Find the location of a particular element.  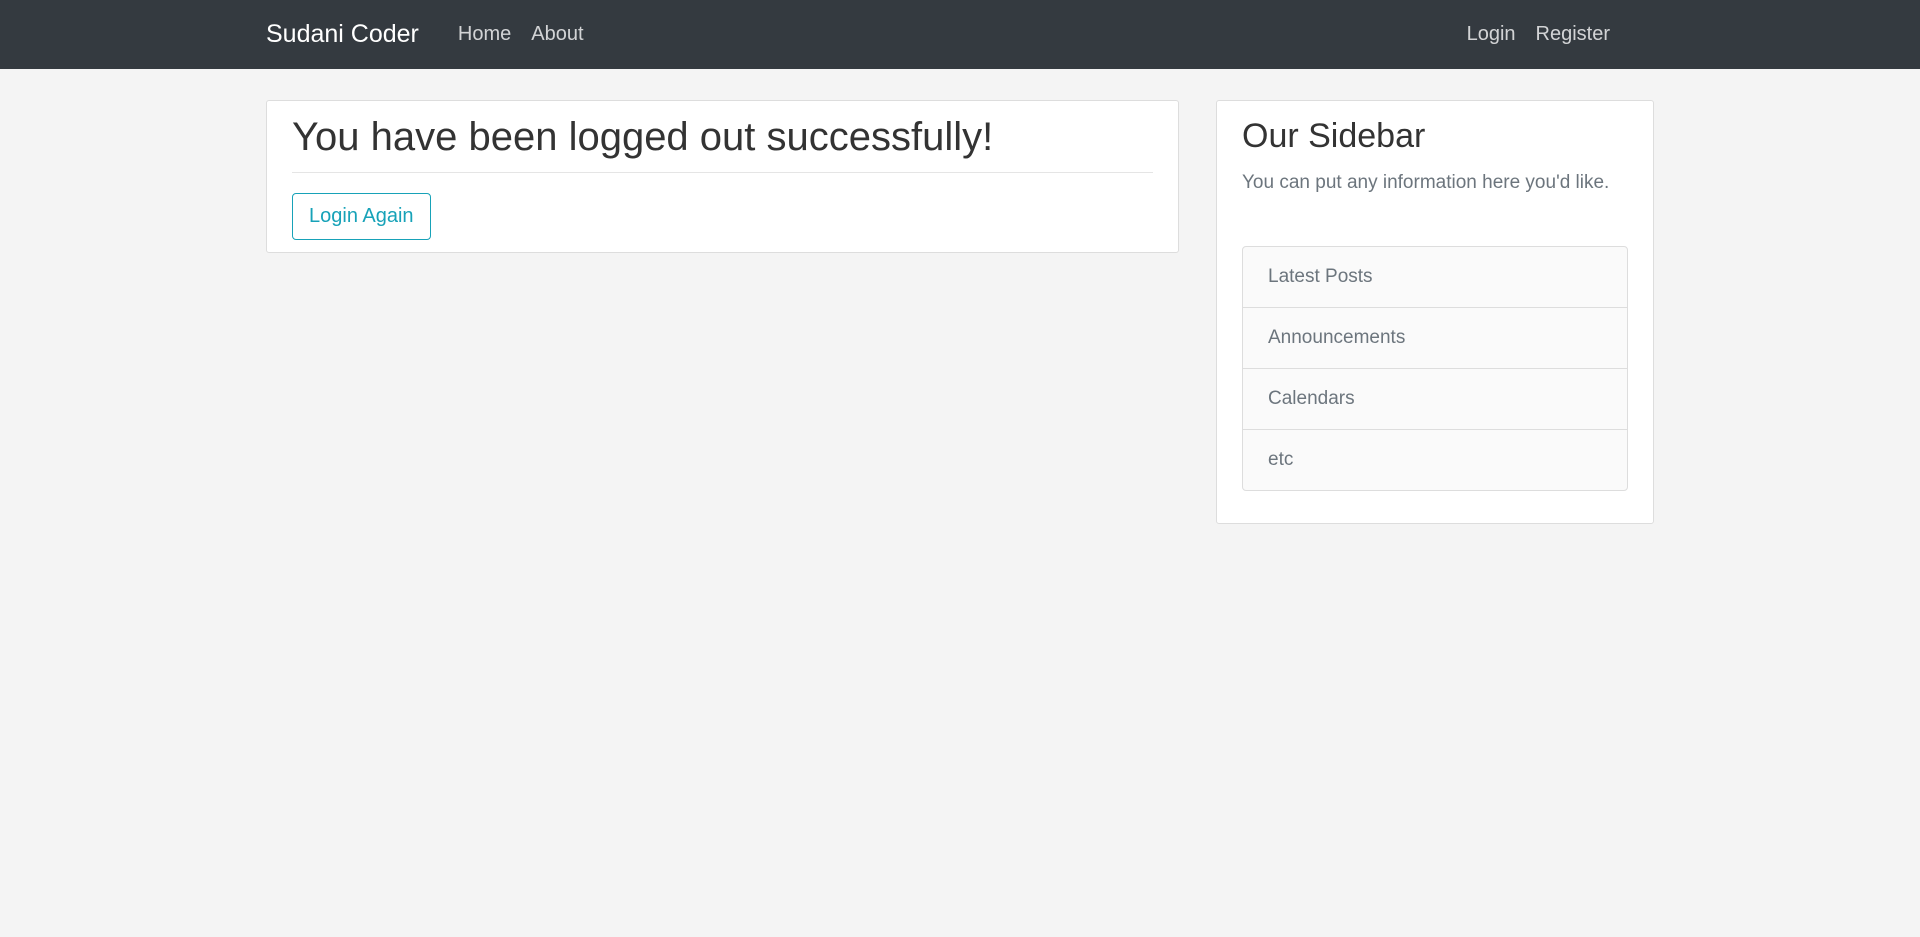

top-navbar: Sudani Coder Home About Login Register is located at coordinates (960, 34).